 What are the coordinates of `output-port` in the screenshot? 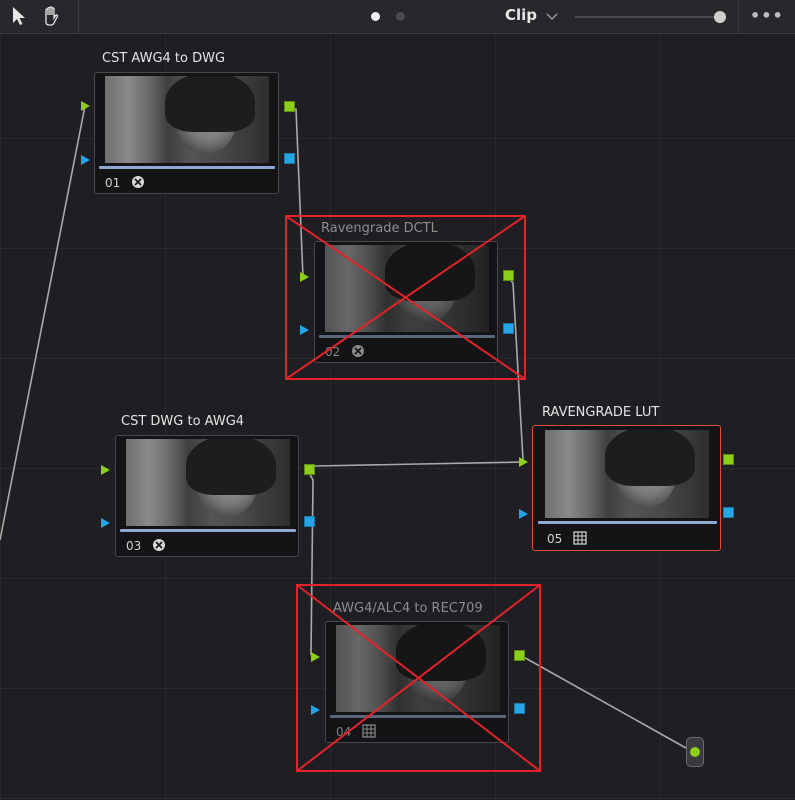 It's located at (695, 752).